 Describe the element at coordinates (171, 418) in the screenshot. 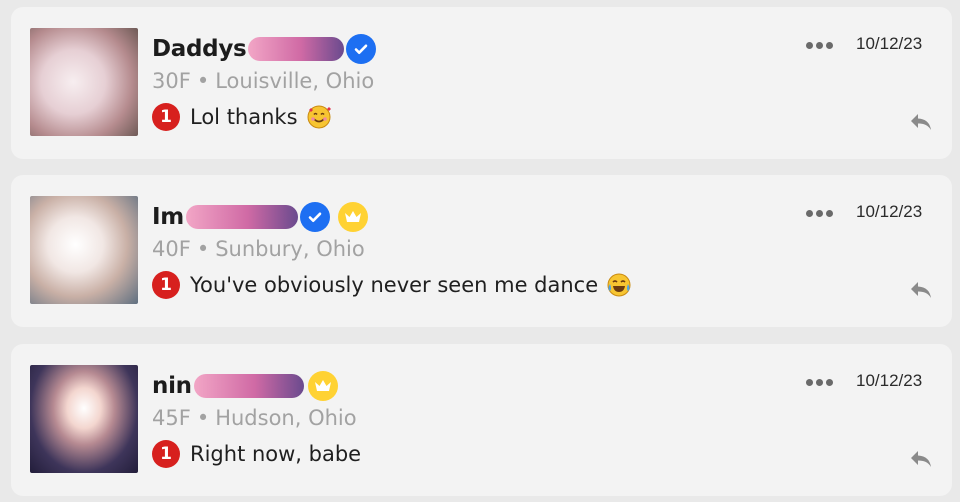

I see `age-gender: 45F` at that location.